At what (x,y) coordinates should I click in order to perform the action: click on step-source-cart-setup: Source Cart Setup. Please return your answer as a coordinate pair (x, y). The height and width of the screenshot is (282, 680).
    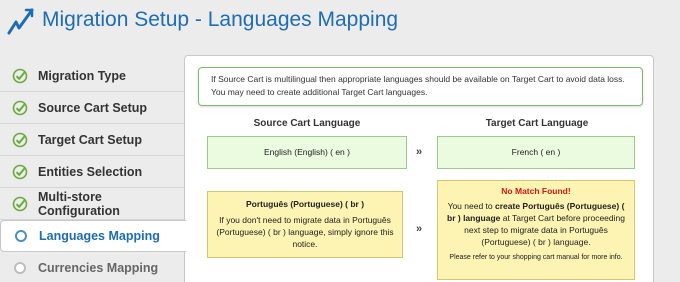
    Looking at the image, I should click on (92, 108).